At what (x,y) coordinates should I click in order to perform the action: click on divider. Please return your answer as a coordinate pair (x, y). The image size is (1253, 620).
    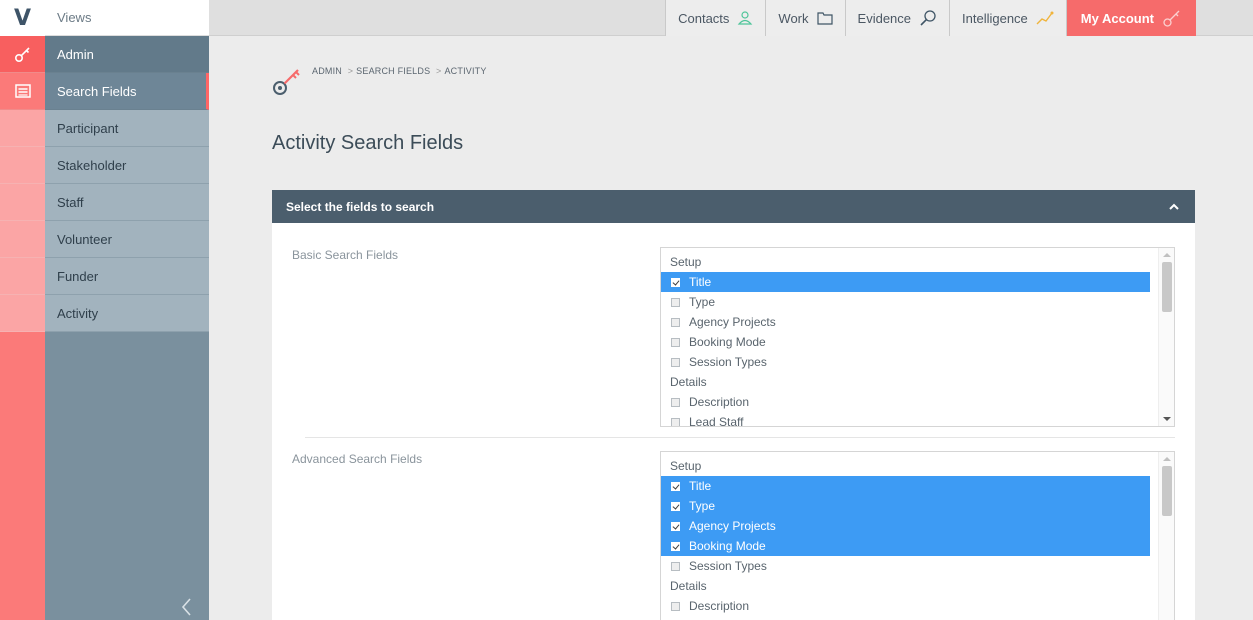
    Looking at the image, I should click on (740, 437).